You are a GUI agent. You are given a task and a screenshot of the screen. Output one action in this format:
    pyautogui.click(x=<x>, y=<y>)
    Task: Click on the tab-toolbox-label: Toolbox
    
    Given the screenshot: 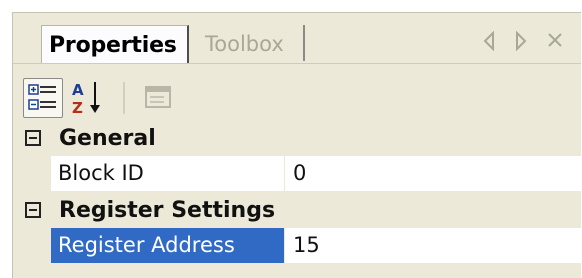 What is the action you would take?
    pyautogui.click(x=244, y=44)
    